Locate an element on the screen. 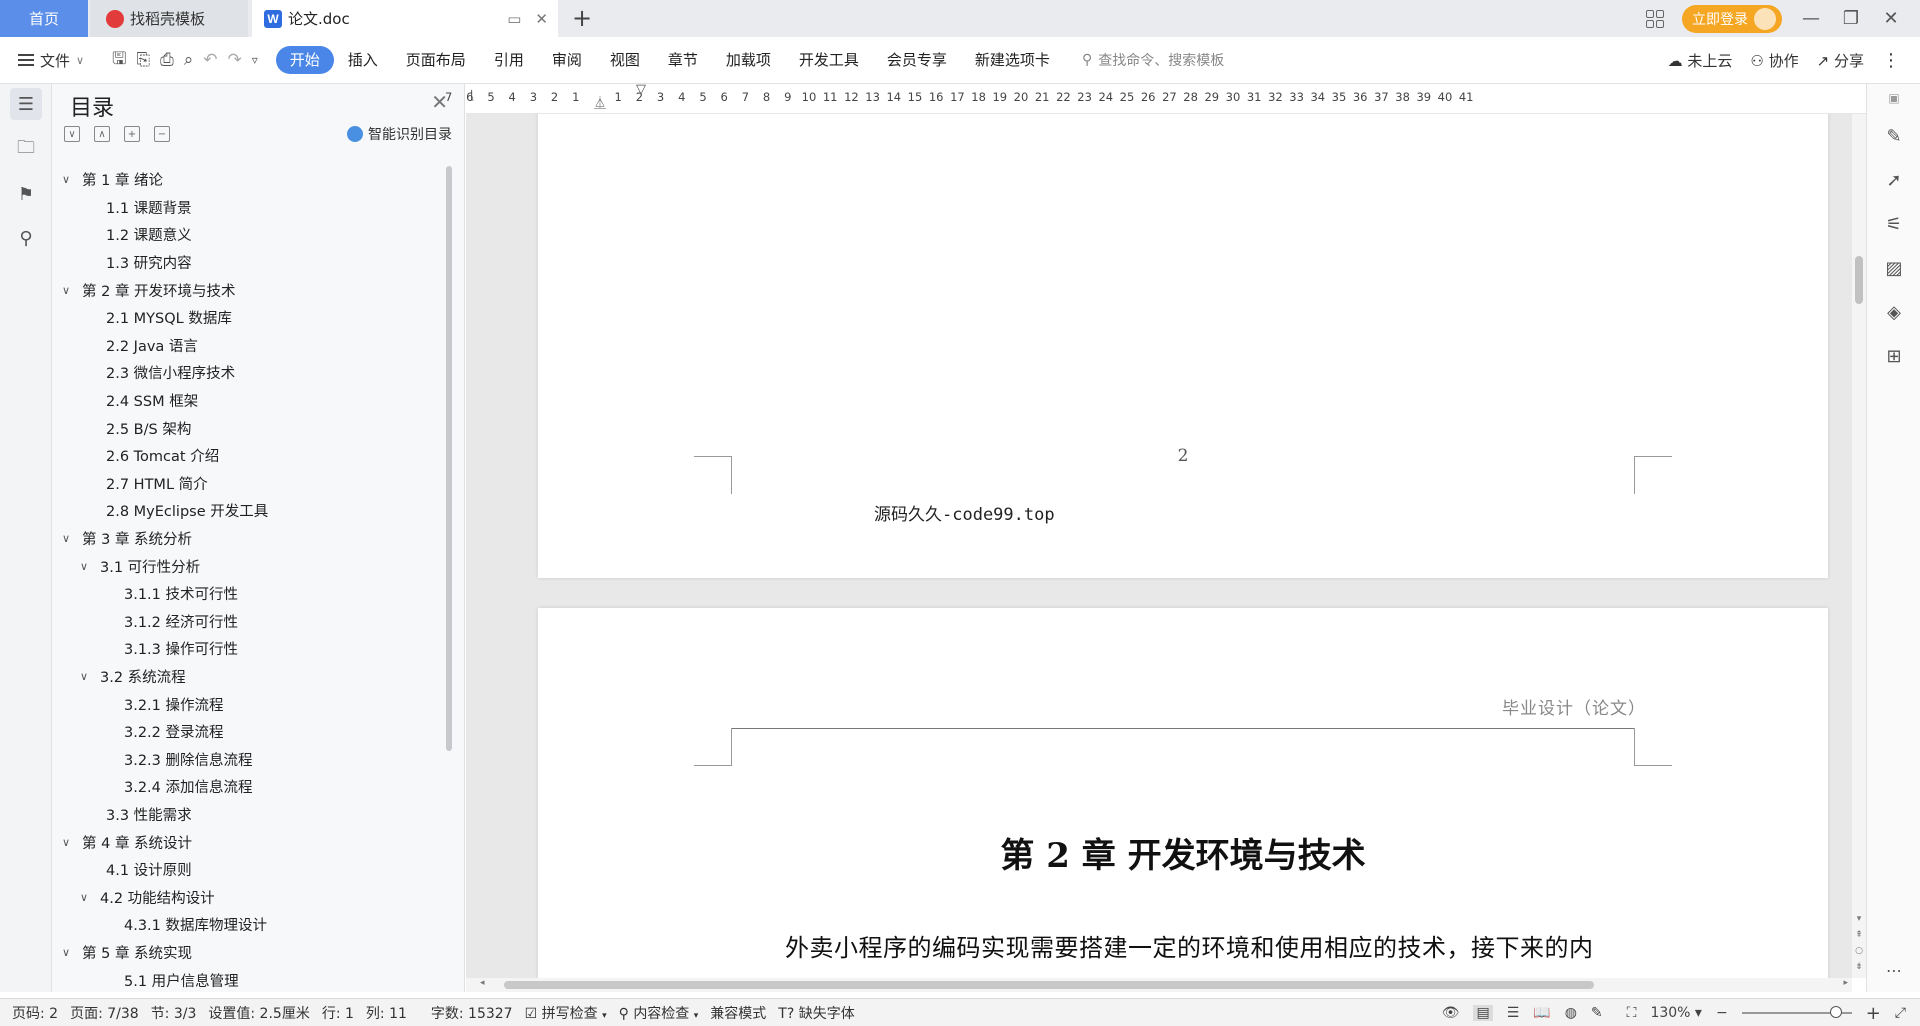 This screenshot has width=1920, height=1026. web-view-icon: ◍ is located at coordinates (1571, 1013).